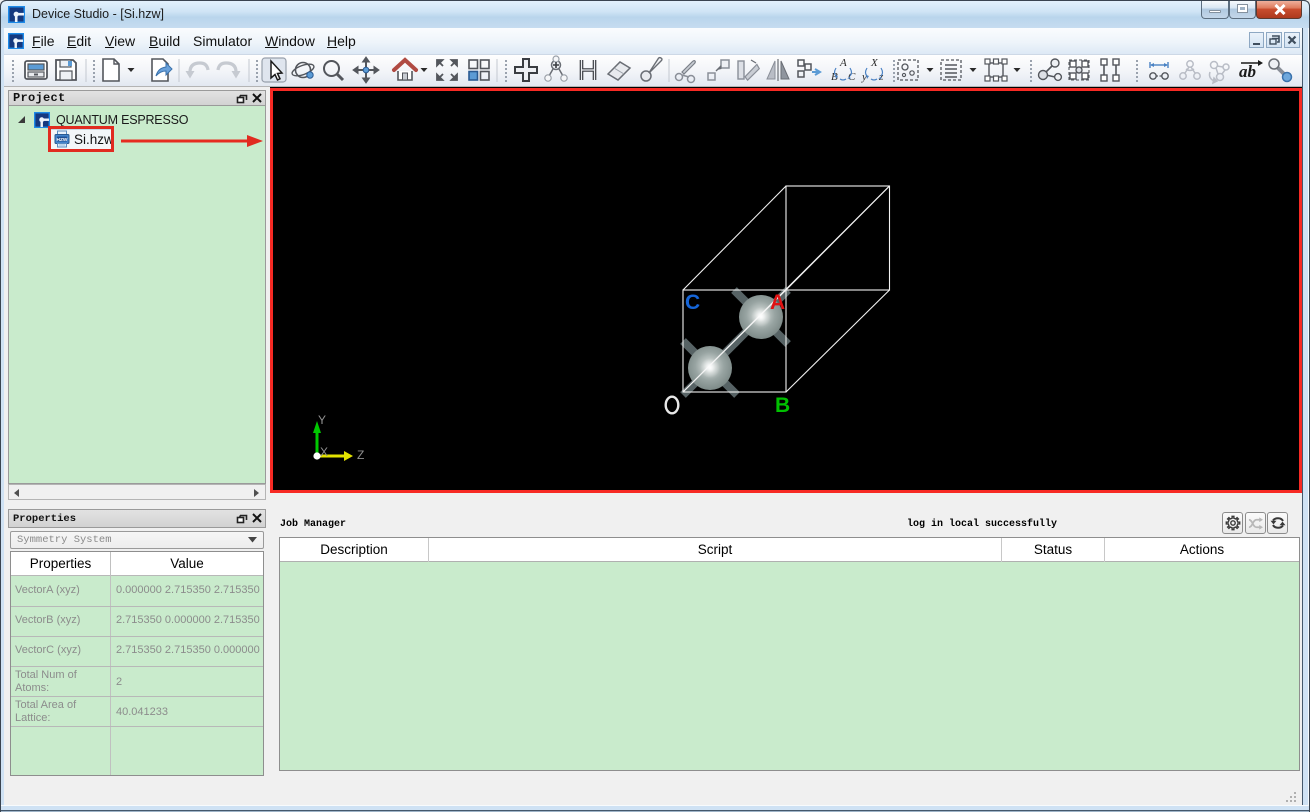 This screenshot has height=812, width=1310. Describe the element at coordinates (360, 455) in the screenshot. I see `svg-text: Z` at that location.